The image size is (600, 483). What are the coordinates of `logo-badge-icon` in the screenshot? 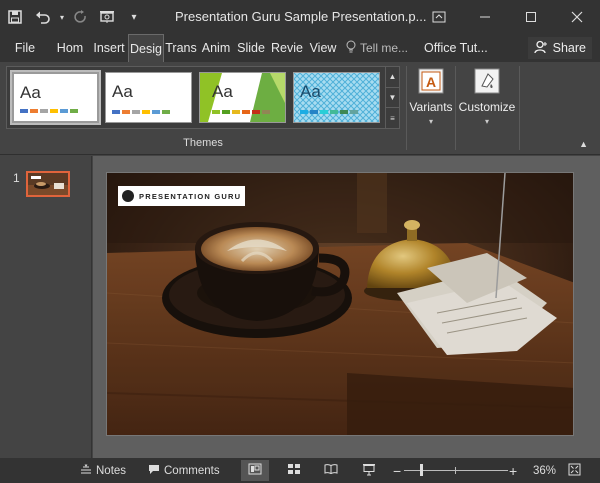 It's located at (128, 196).